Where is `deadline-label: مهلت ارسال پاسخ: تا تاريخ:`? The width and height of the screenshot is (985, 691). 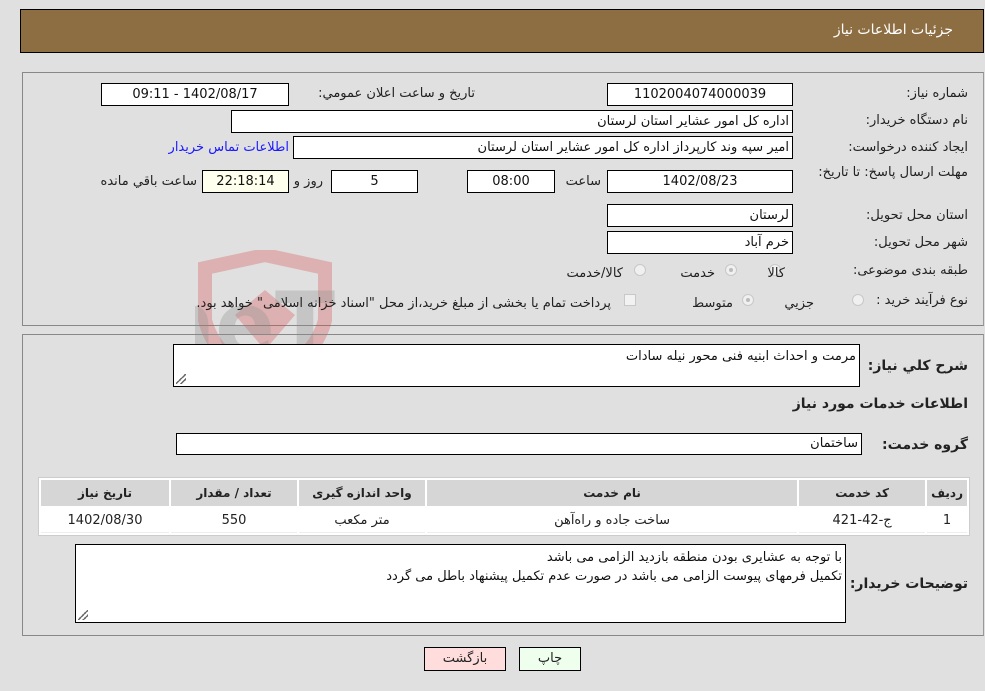
deadline-label: مهلت ارسال پاسخ: تا تاريخ: is located at coordinates (893, 172).